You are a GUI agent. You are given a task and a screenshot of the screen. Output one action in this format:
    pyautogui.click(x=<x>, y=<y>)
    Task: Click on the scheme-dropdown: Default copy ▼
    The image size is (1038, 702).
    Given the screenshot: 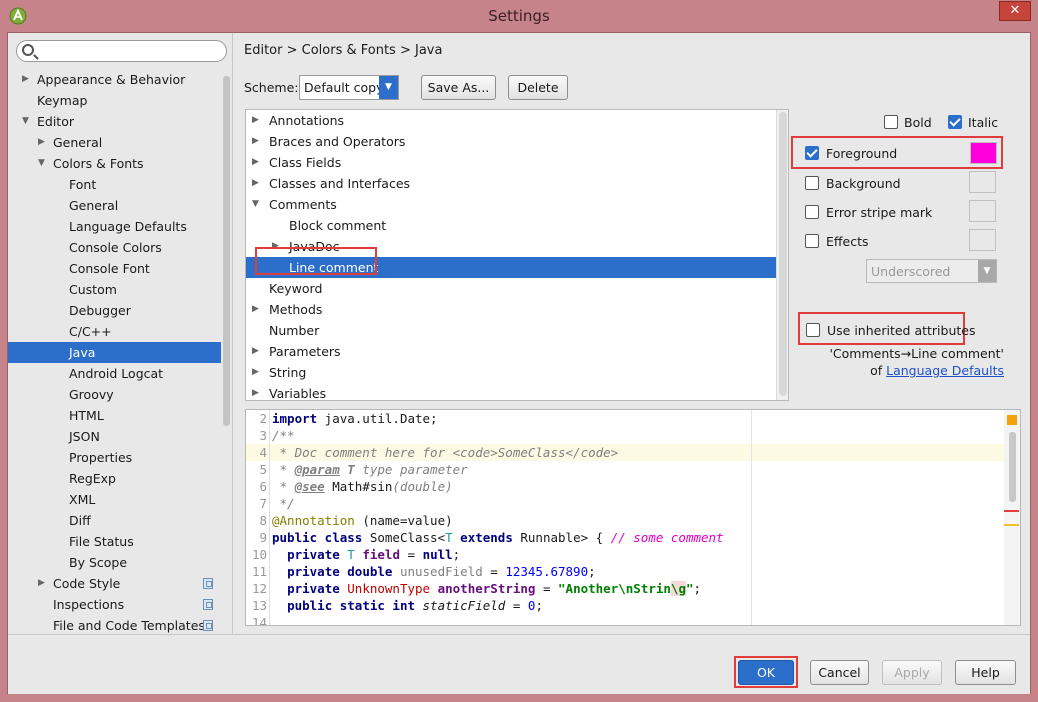 What is the action you would take?
    pyautogui.click(x=349, y=87)
    